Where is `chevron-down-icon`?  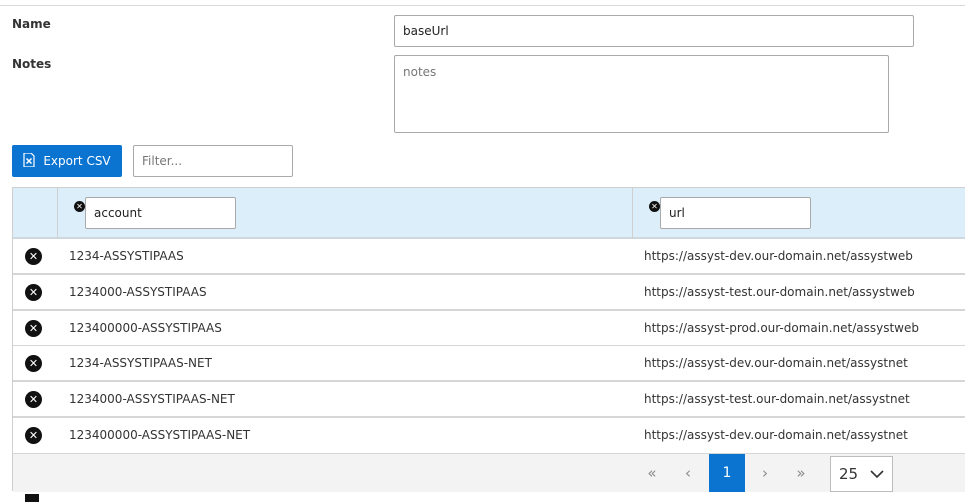 chevron-down-icon is located at coordinates (877, 474).